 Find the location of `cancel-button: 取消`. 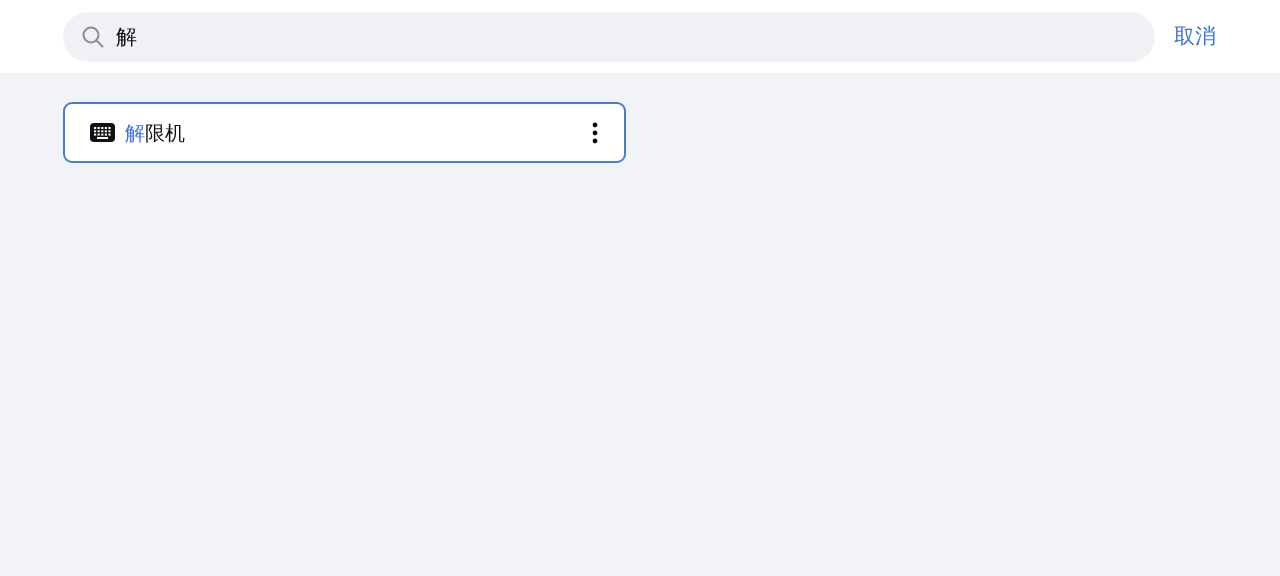

cancel-button: 取消 is located at coordinates (1195, 36).